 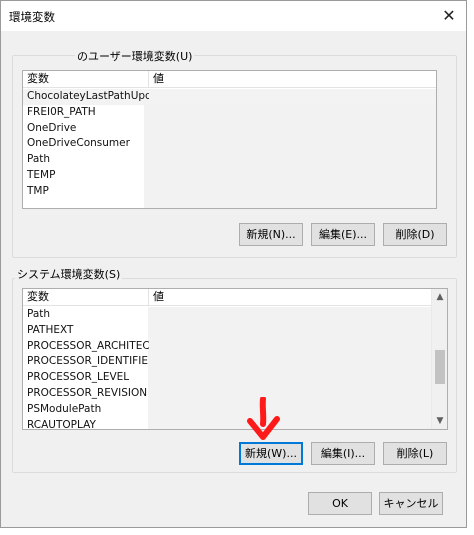 What do you see at coordinates (263, 418) in the screenshot?
I see `annotation-arrow-icon` at bounding box center [263, 418].